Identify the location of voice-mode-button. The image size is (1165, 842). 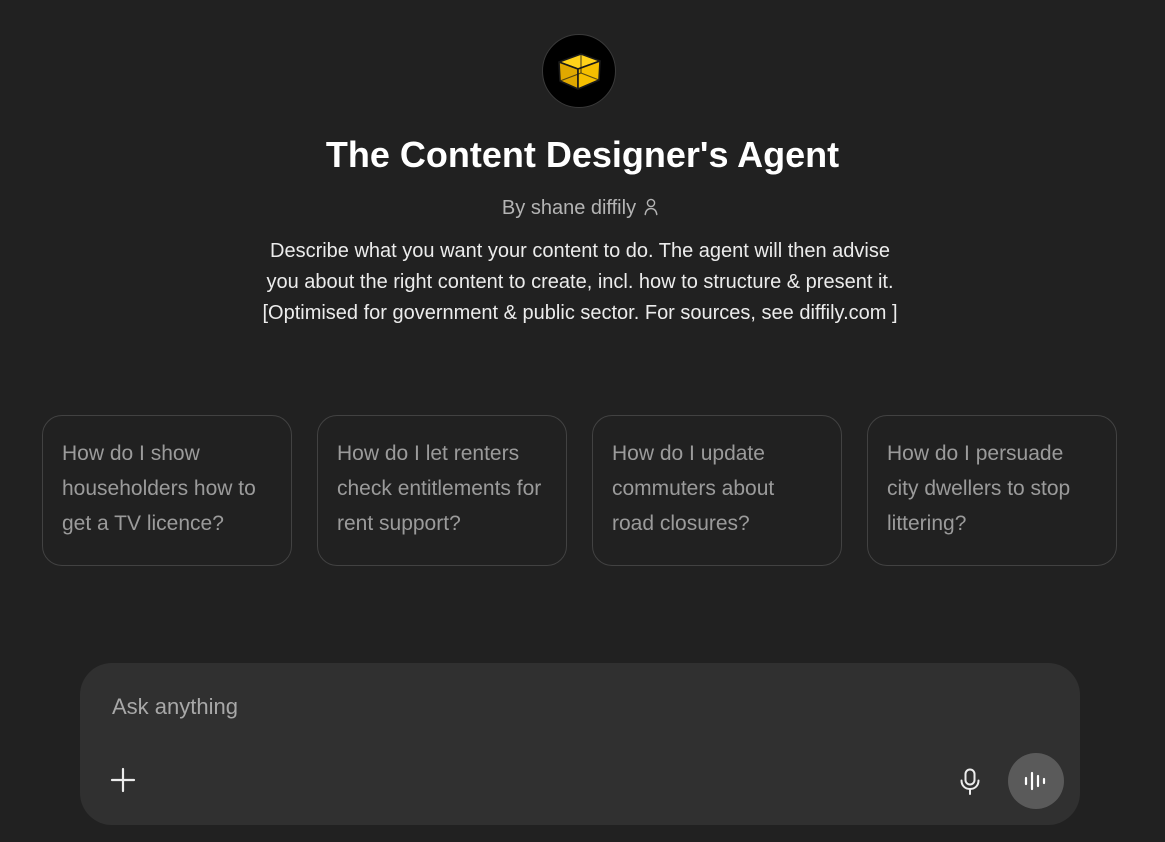
(1036, 781).